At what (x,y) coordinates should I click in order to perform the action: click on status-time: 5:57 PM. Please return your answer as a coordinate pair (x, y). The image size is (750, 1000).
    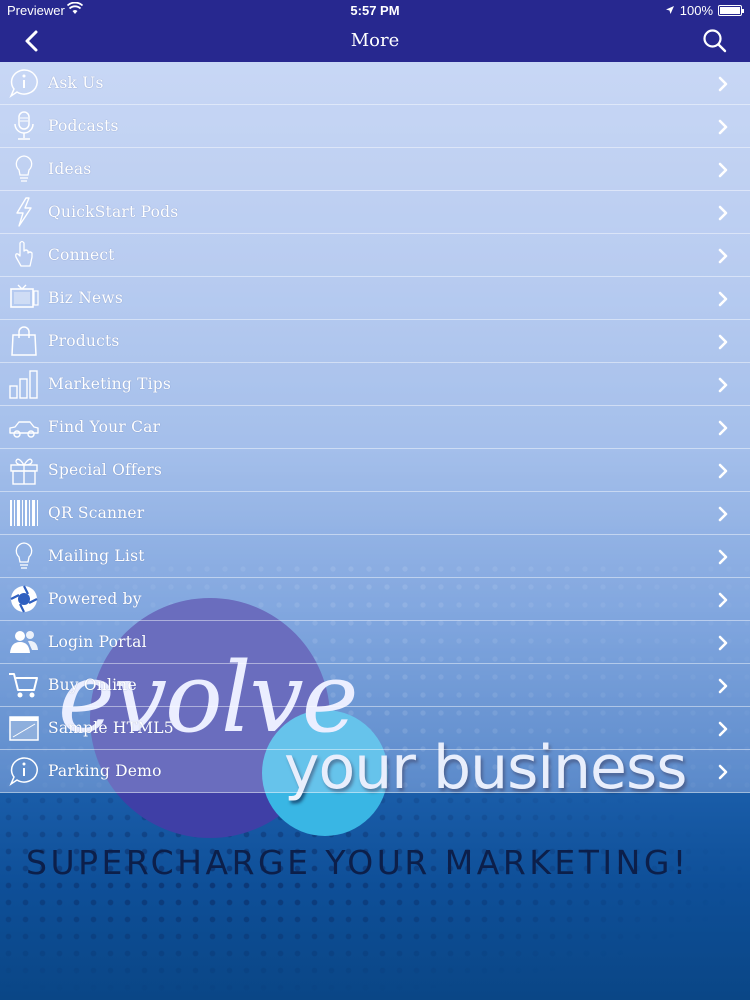
    Looking at the image, I should click on (375, 10).